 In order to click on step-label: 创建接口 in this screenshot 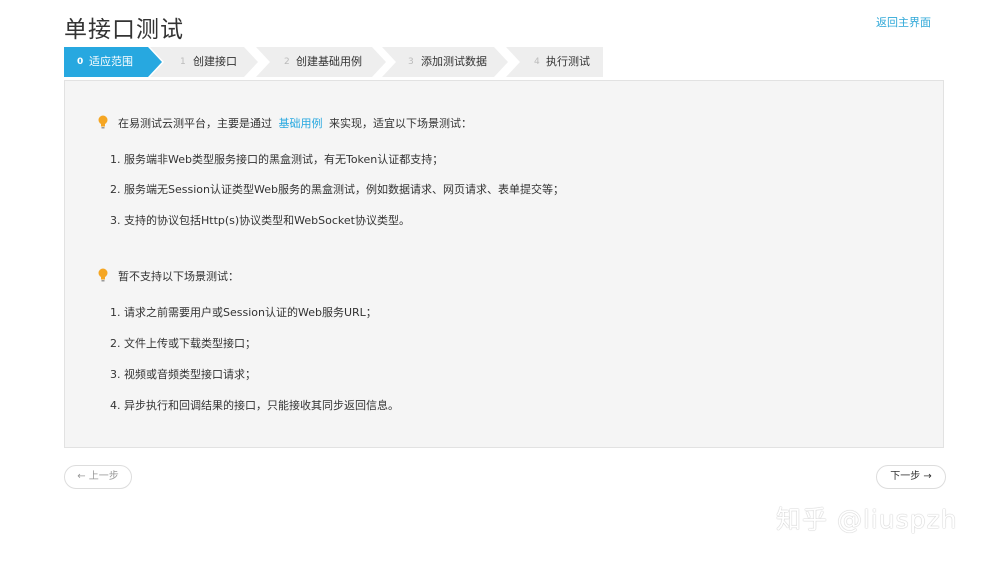, I will do `click(215, 61)`.